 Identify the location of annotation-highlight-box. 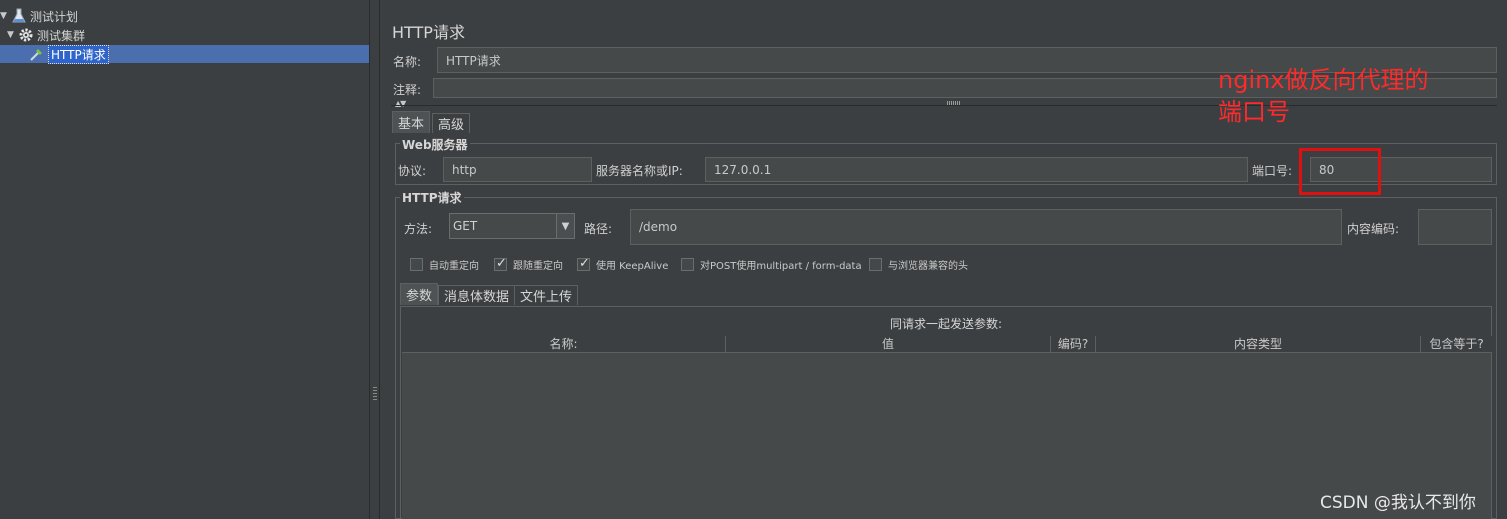
(1340, 171).